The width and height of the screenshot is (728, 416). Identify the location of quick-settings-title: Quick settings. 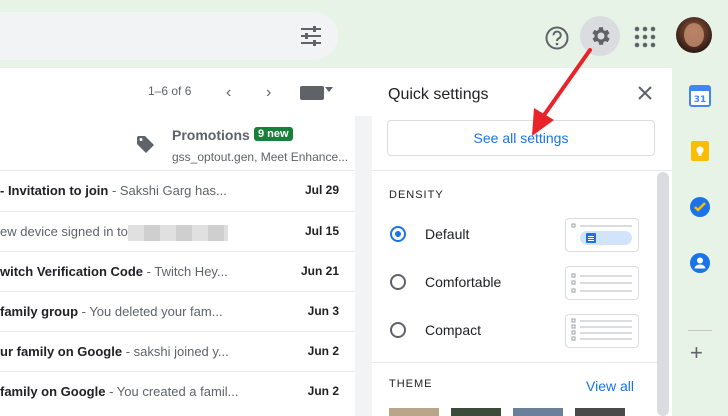
(438, 94).